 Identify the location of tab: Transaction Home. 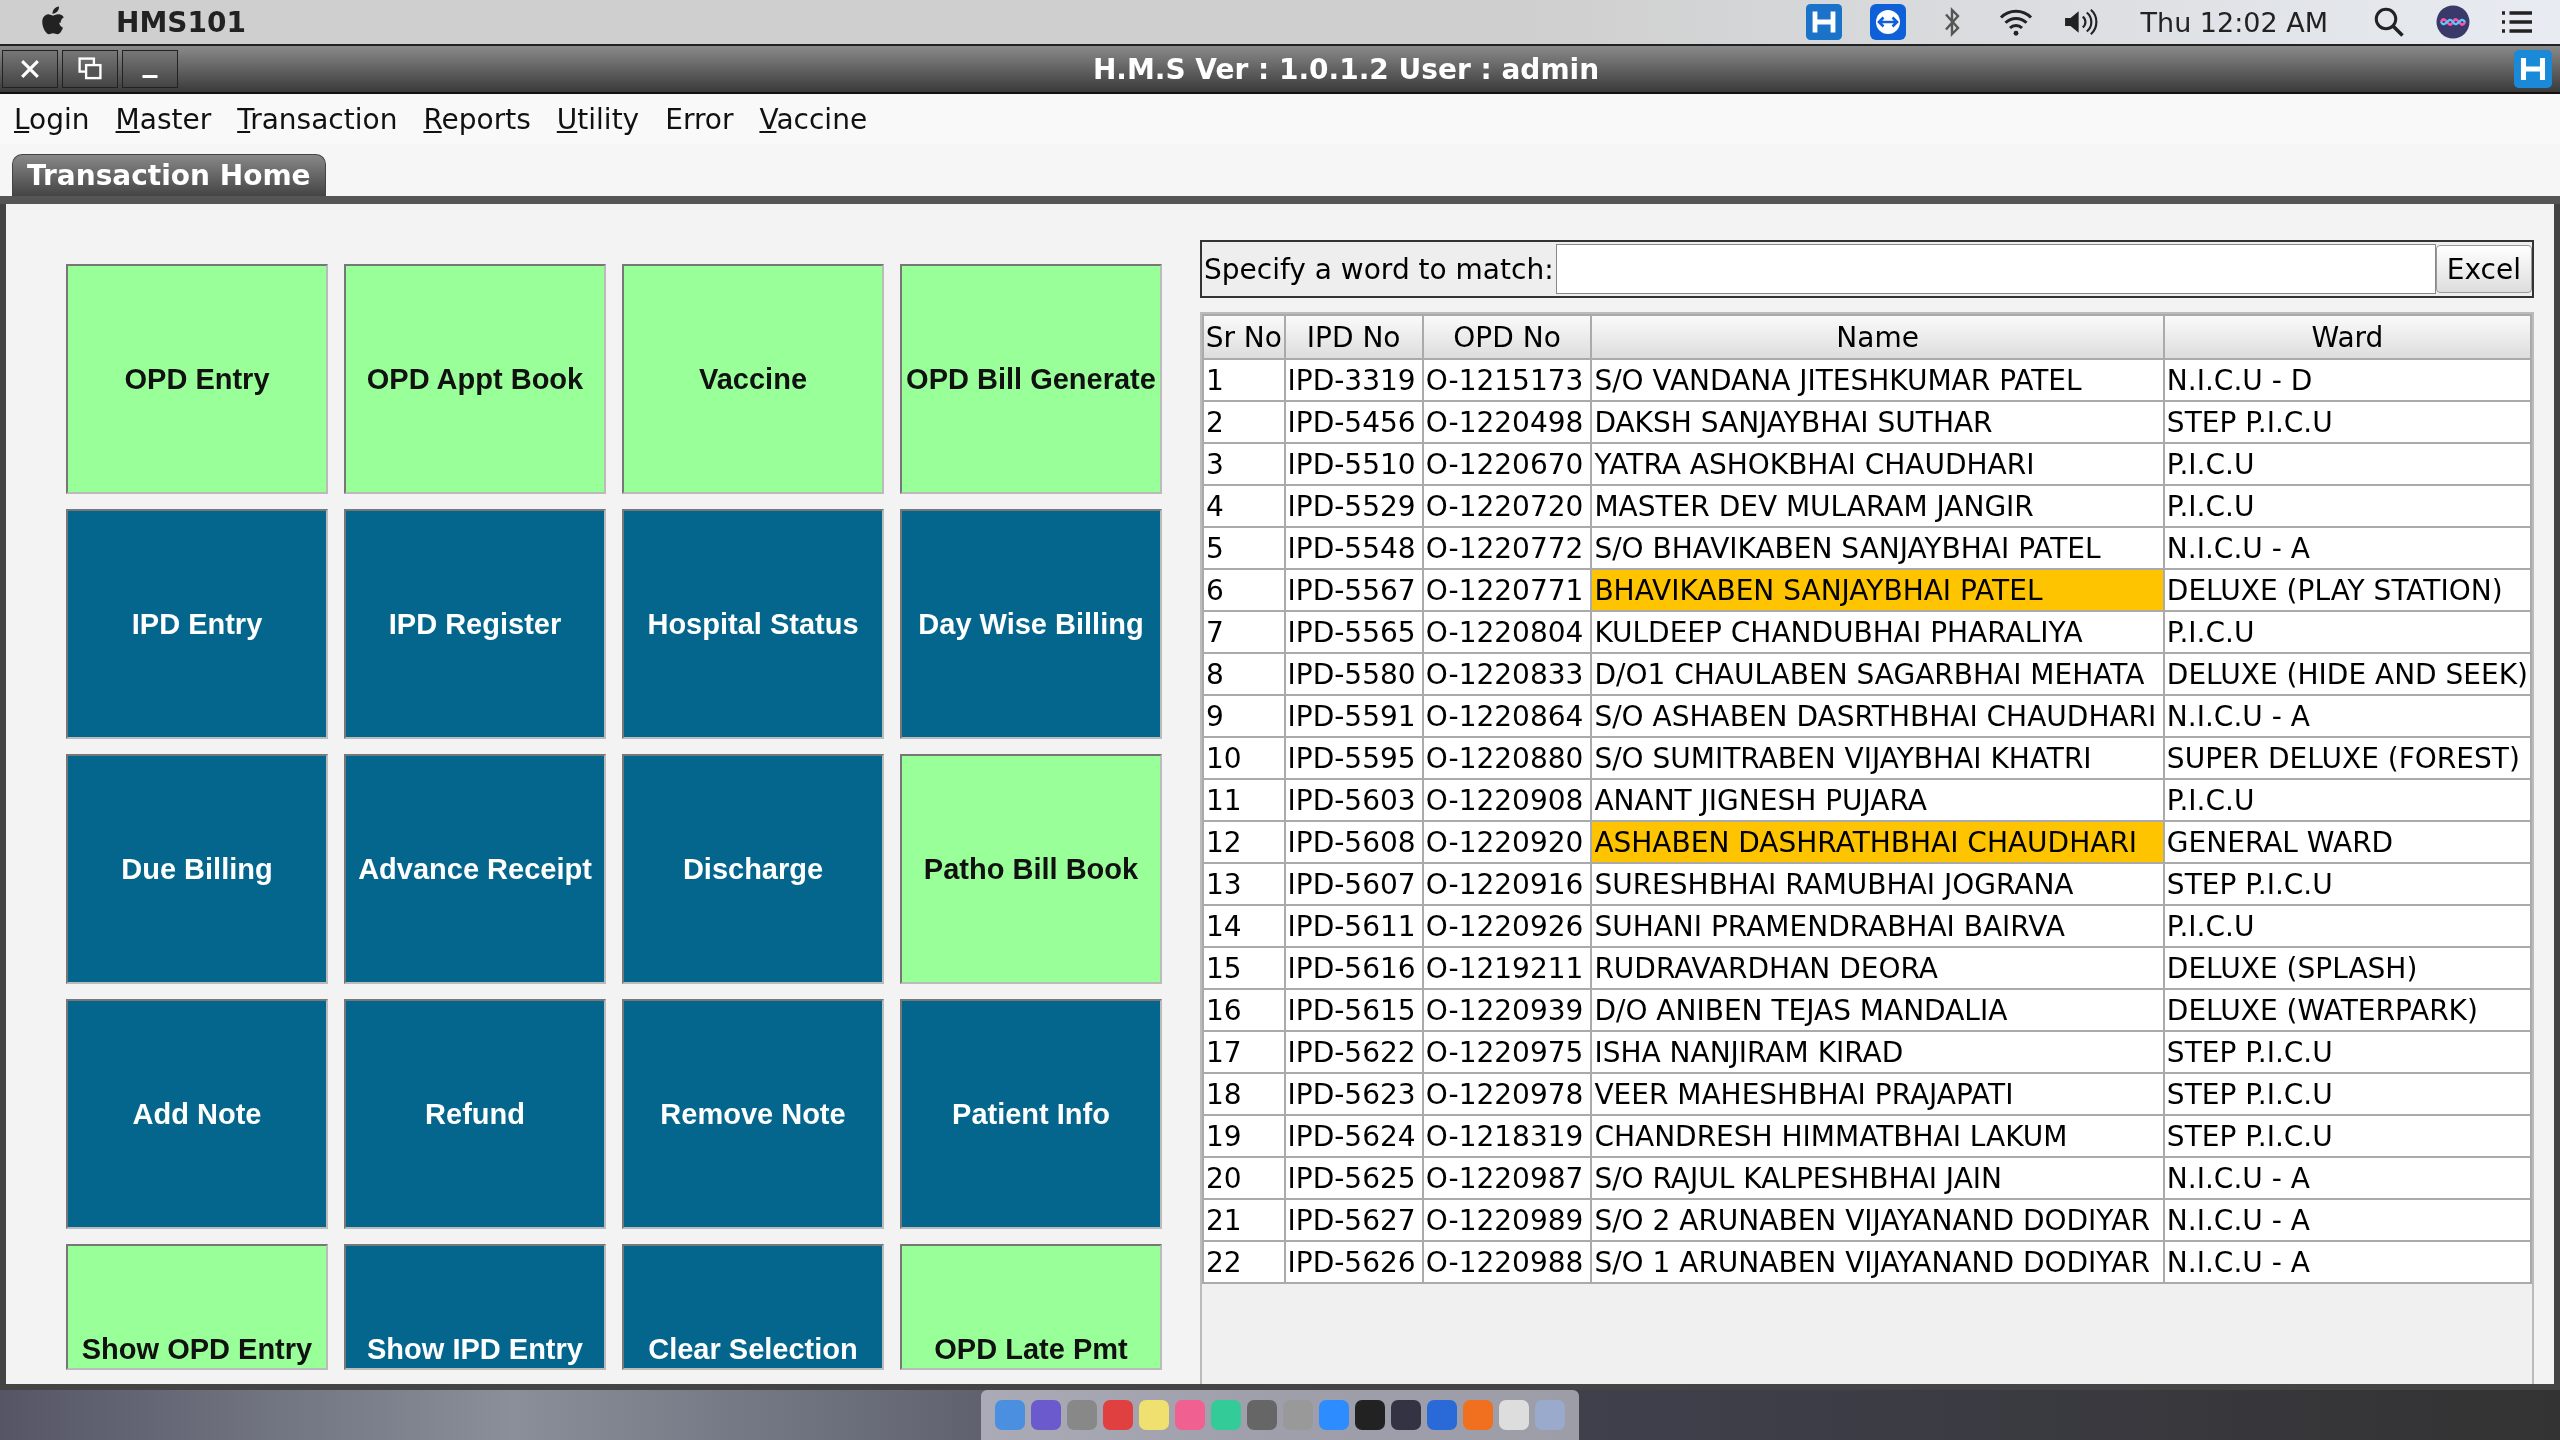
(169, 175).